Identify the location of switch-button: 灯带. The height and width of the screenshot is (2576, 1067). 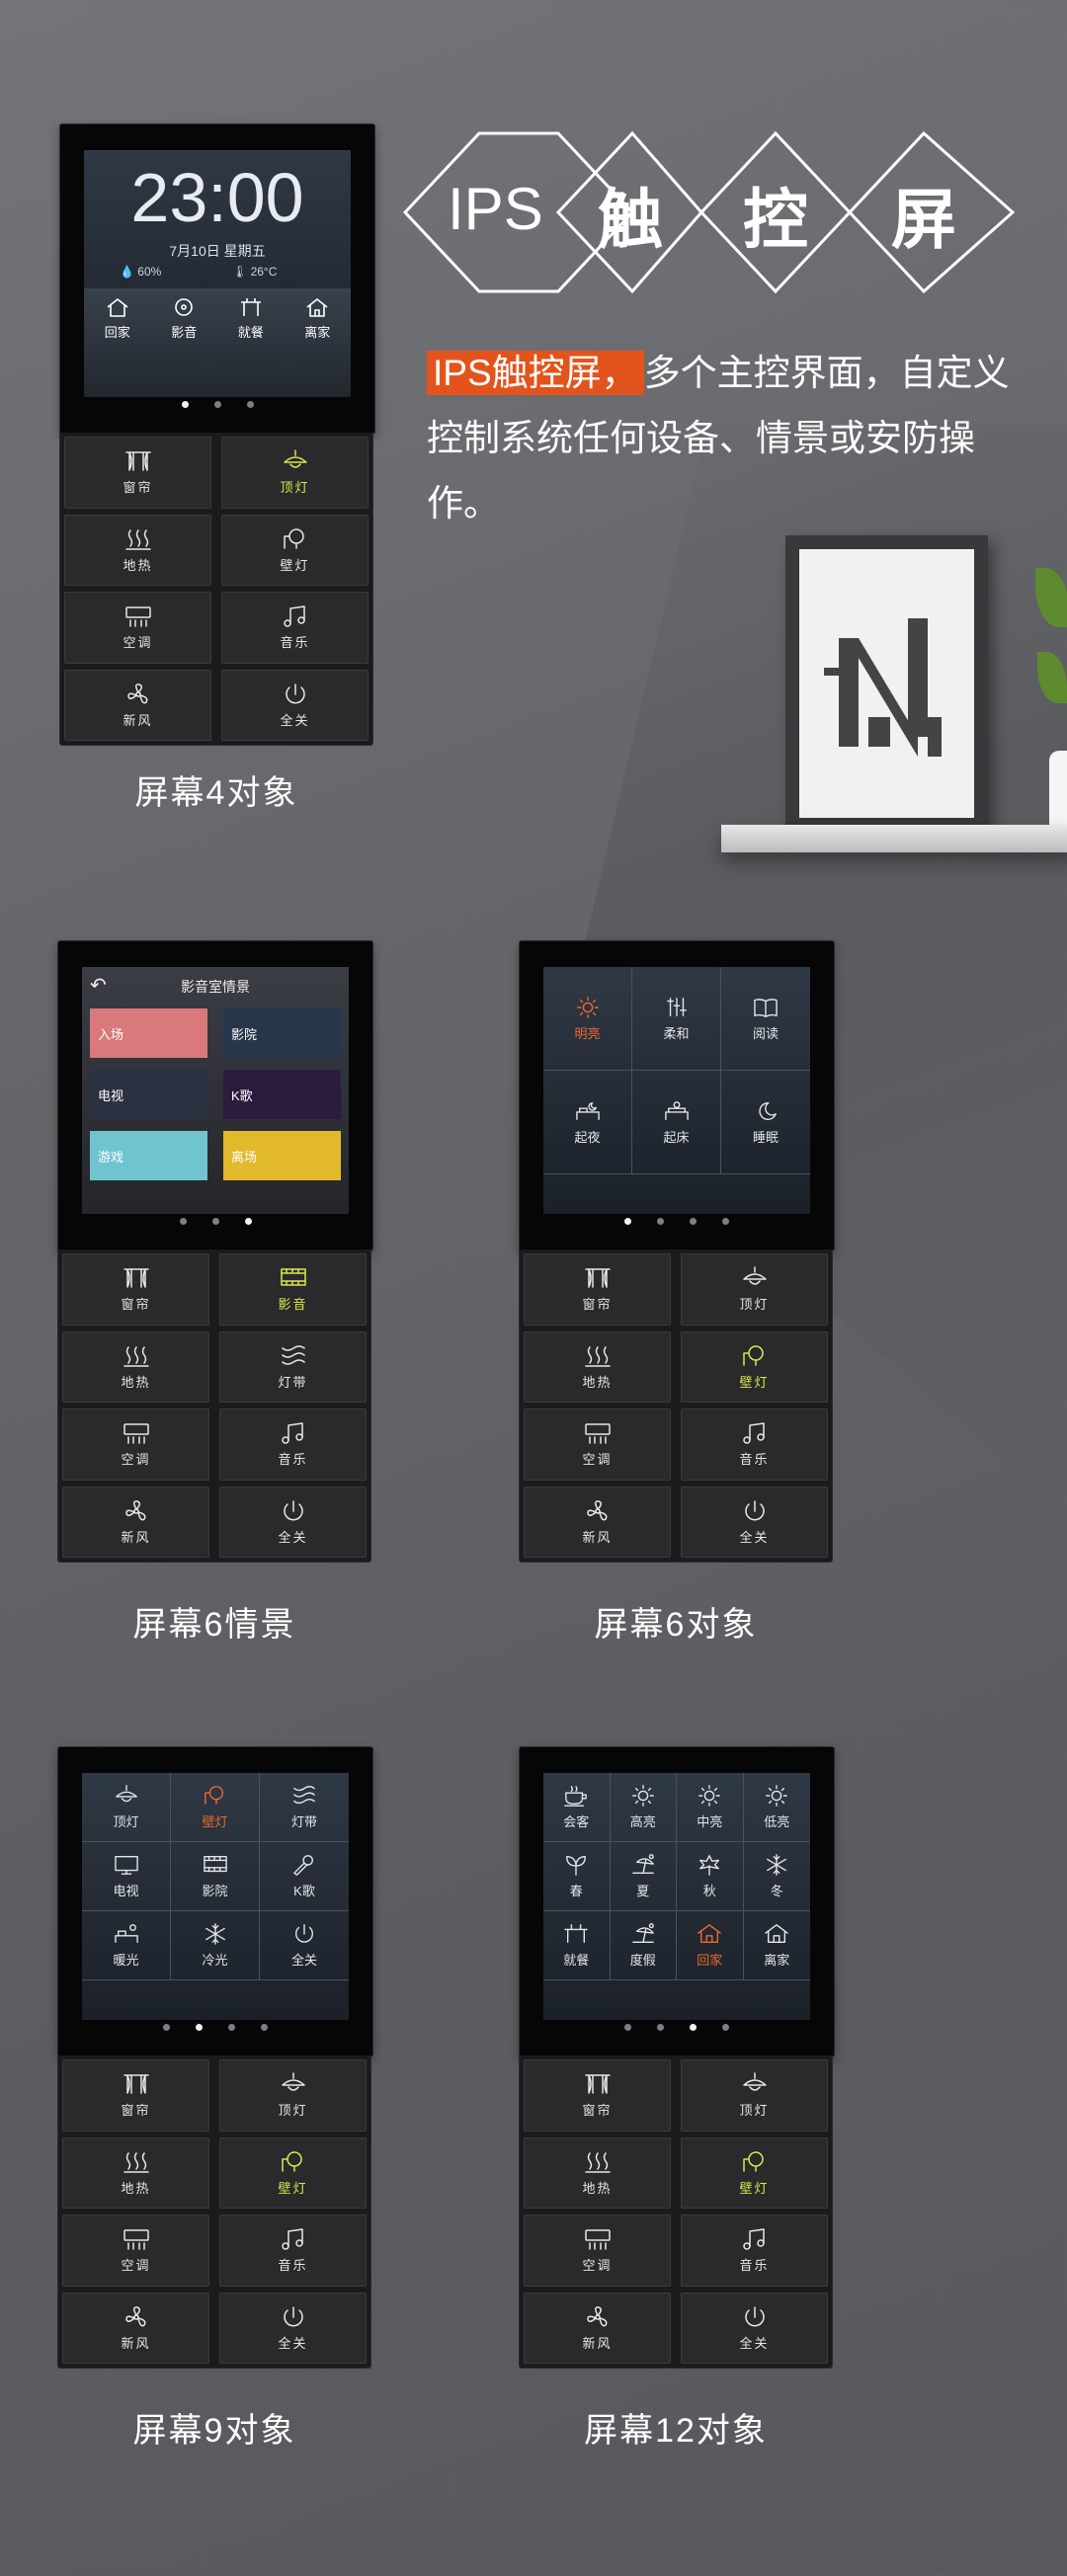
(293, 1366).